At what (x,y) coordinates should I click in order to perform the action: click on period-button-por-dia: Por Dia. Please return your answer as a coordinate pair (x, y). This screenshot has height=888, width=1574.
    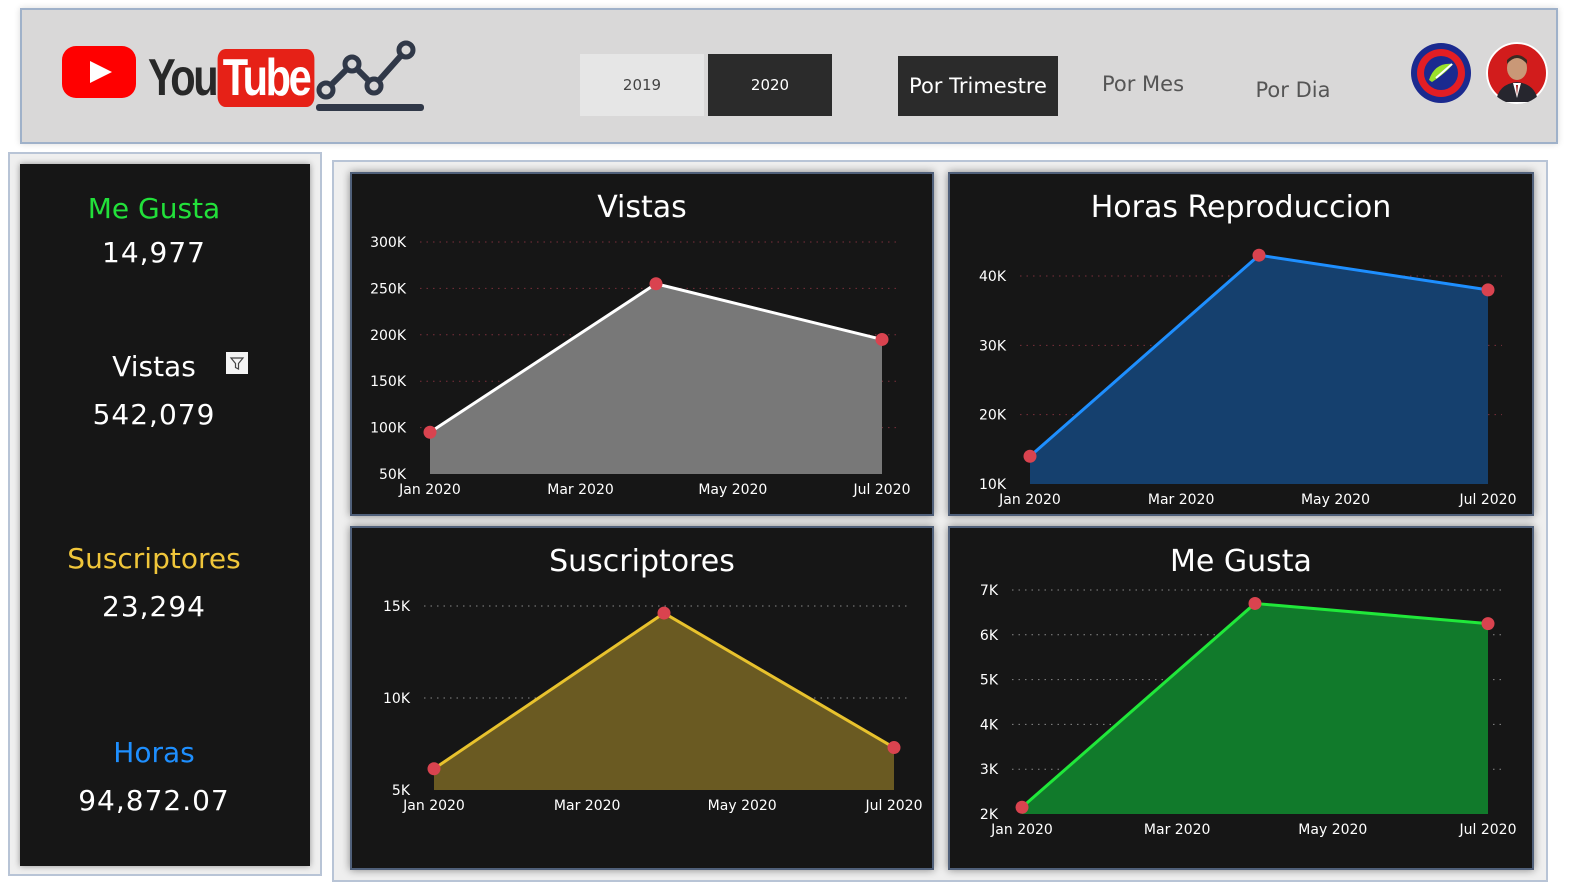
    Looking at the image, I should click on (1293, 90).